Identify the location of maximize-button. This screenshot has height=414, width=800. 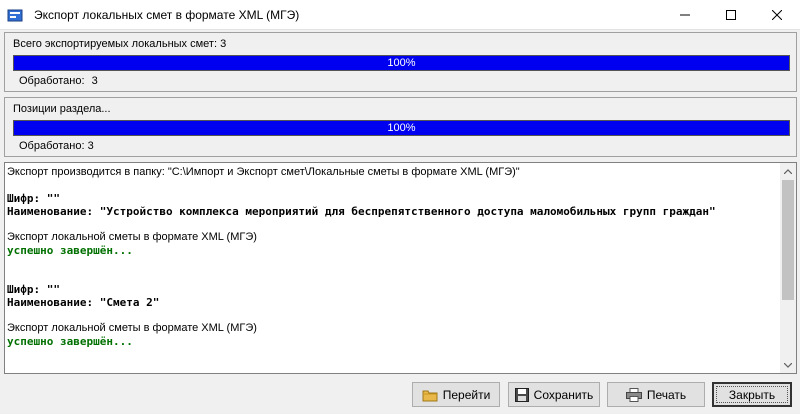
(731, 15).